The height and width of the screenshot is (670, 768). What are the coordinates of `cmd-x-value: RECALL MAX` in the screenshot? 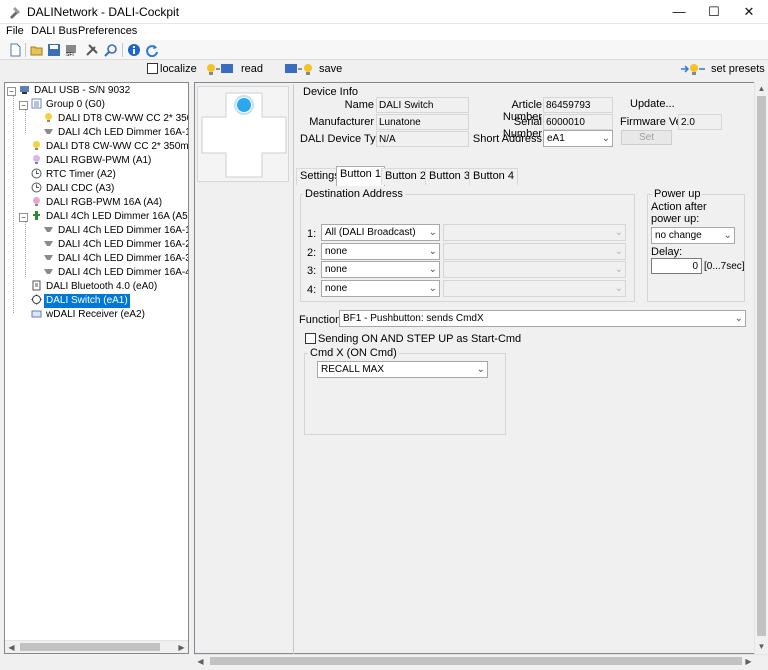 It's located at (352, 369).